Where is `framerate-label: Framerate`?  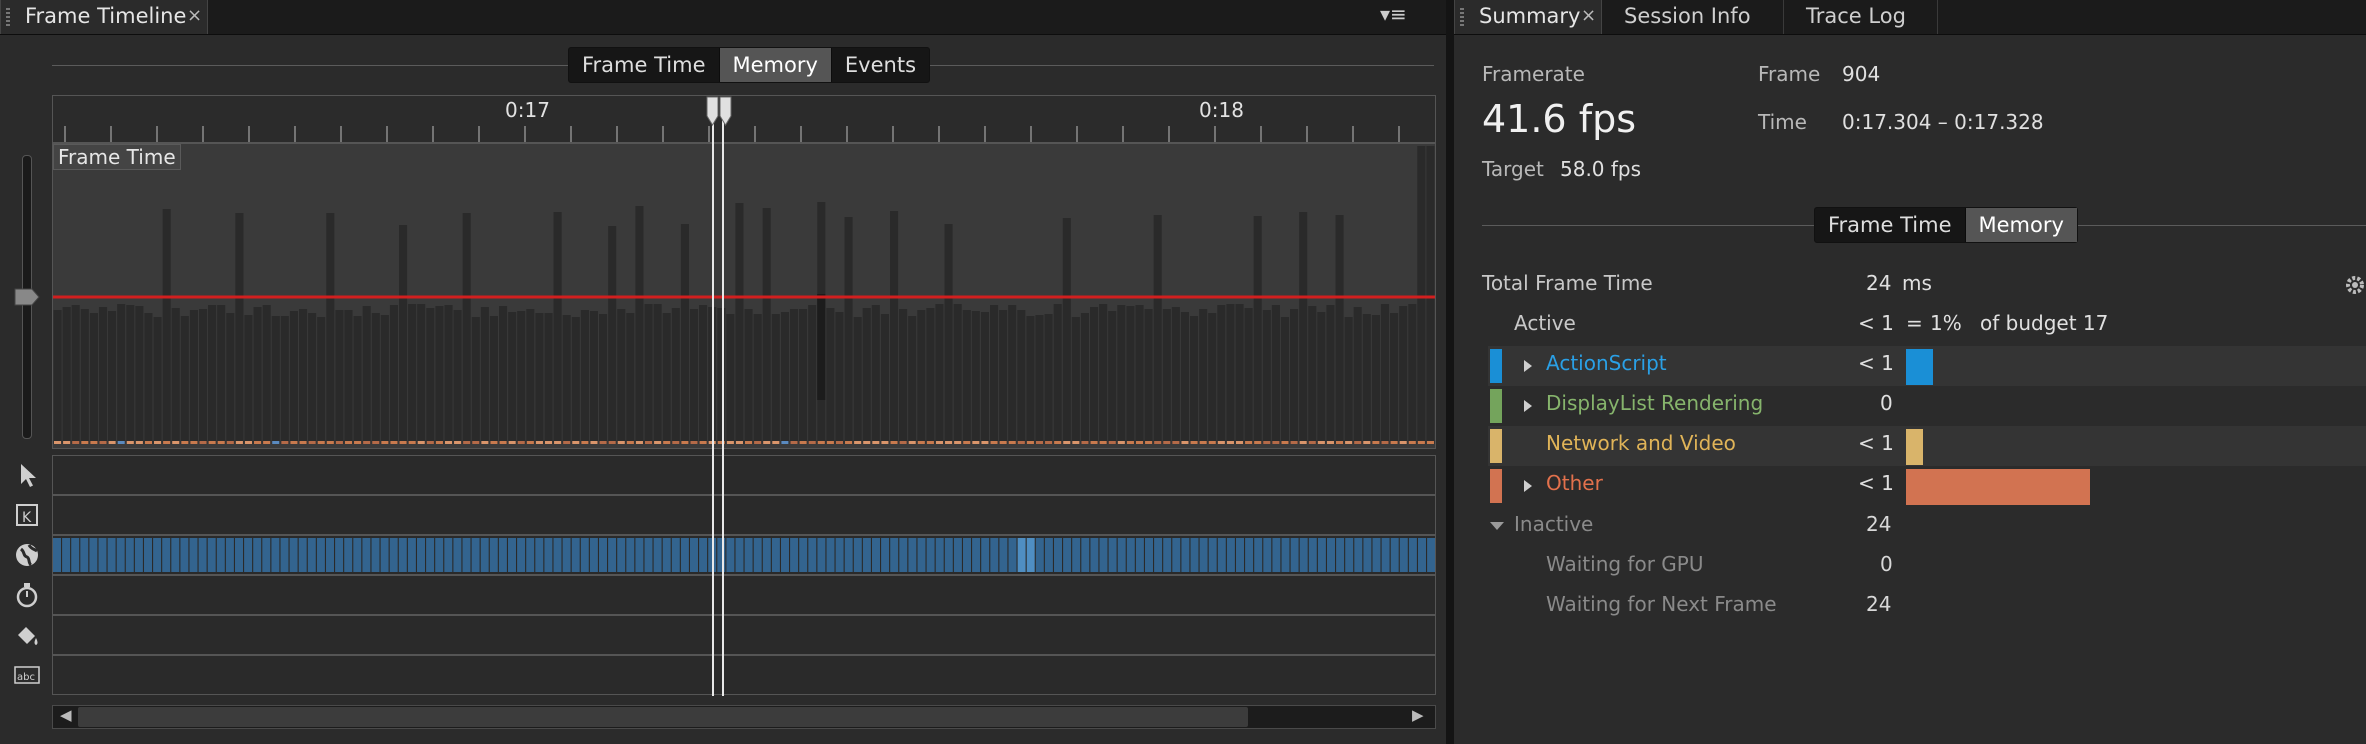
framerate-label: Framerate is located at coordinates (1533, 74).